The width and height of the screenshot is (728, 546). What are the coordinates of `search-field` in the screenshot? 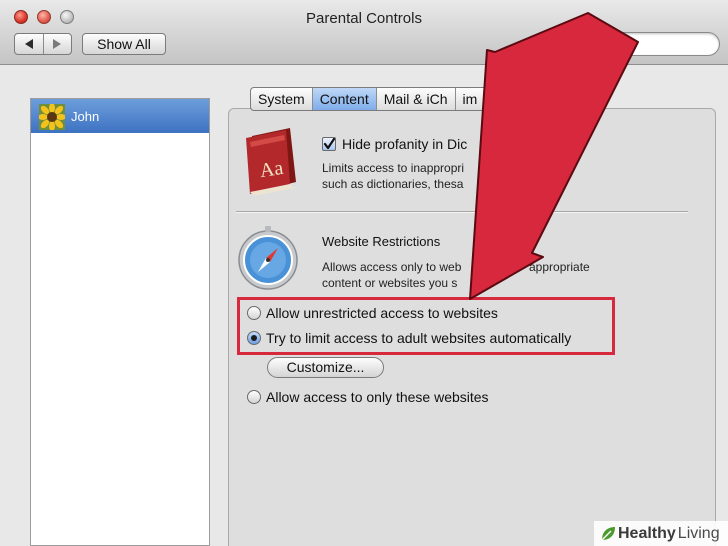 It's located at (638, 44).